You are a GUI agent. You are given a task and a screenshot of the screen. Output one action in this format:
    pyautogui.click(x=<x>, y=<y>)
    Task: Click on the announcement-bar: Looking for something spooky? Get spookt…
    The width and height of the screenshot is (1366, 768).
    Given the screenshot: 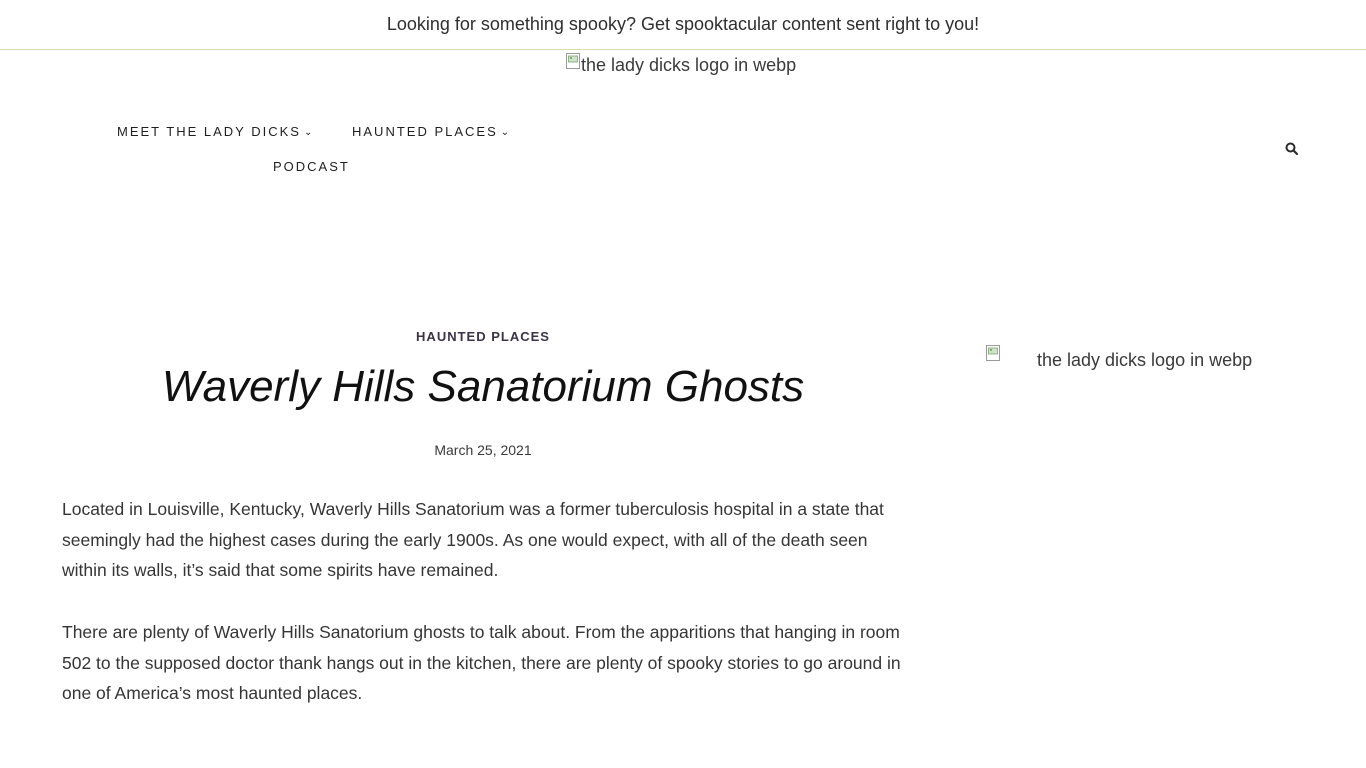 What is the action you would take?
    pyautogui.click(x=683, y=25)
    